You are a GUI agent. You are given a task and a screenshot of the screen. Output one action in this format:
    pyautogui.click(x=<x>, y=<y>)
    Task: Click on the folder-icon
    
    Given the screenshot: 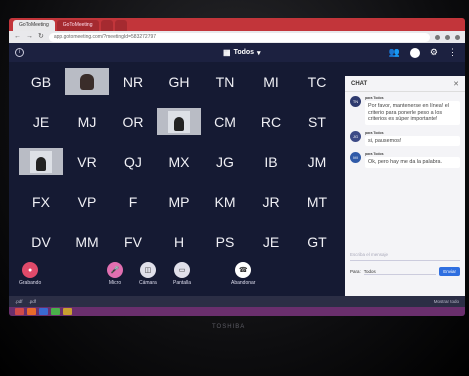 What is the action you would take?
    pyautogui.click(x=67, y=311)
    